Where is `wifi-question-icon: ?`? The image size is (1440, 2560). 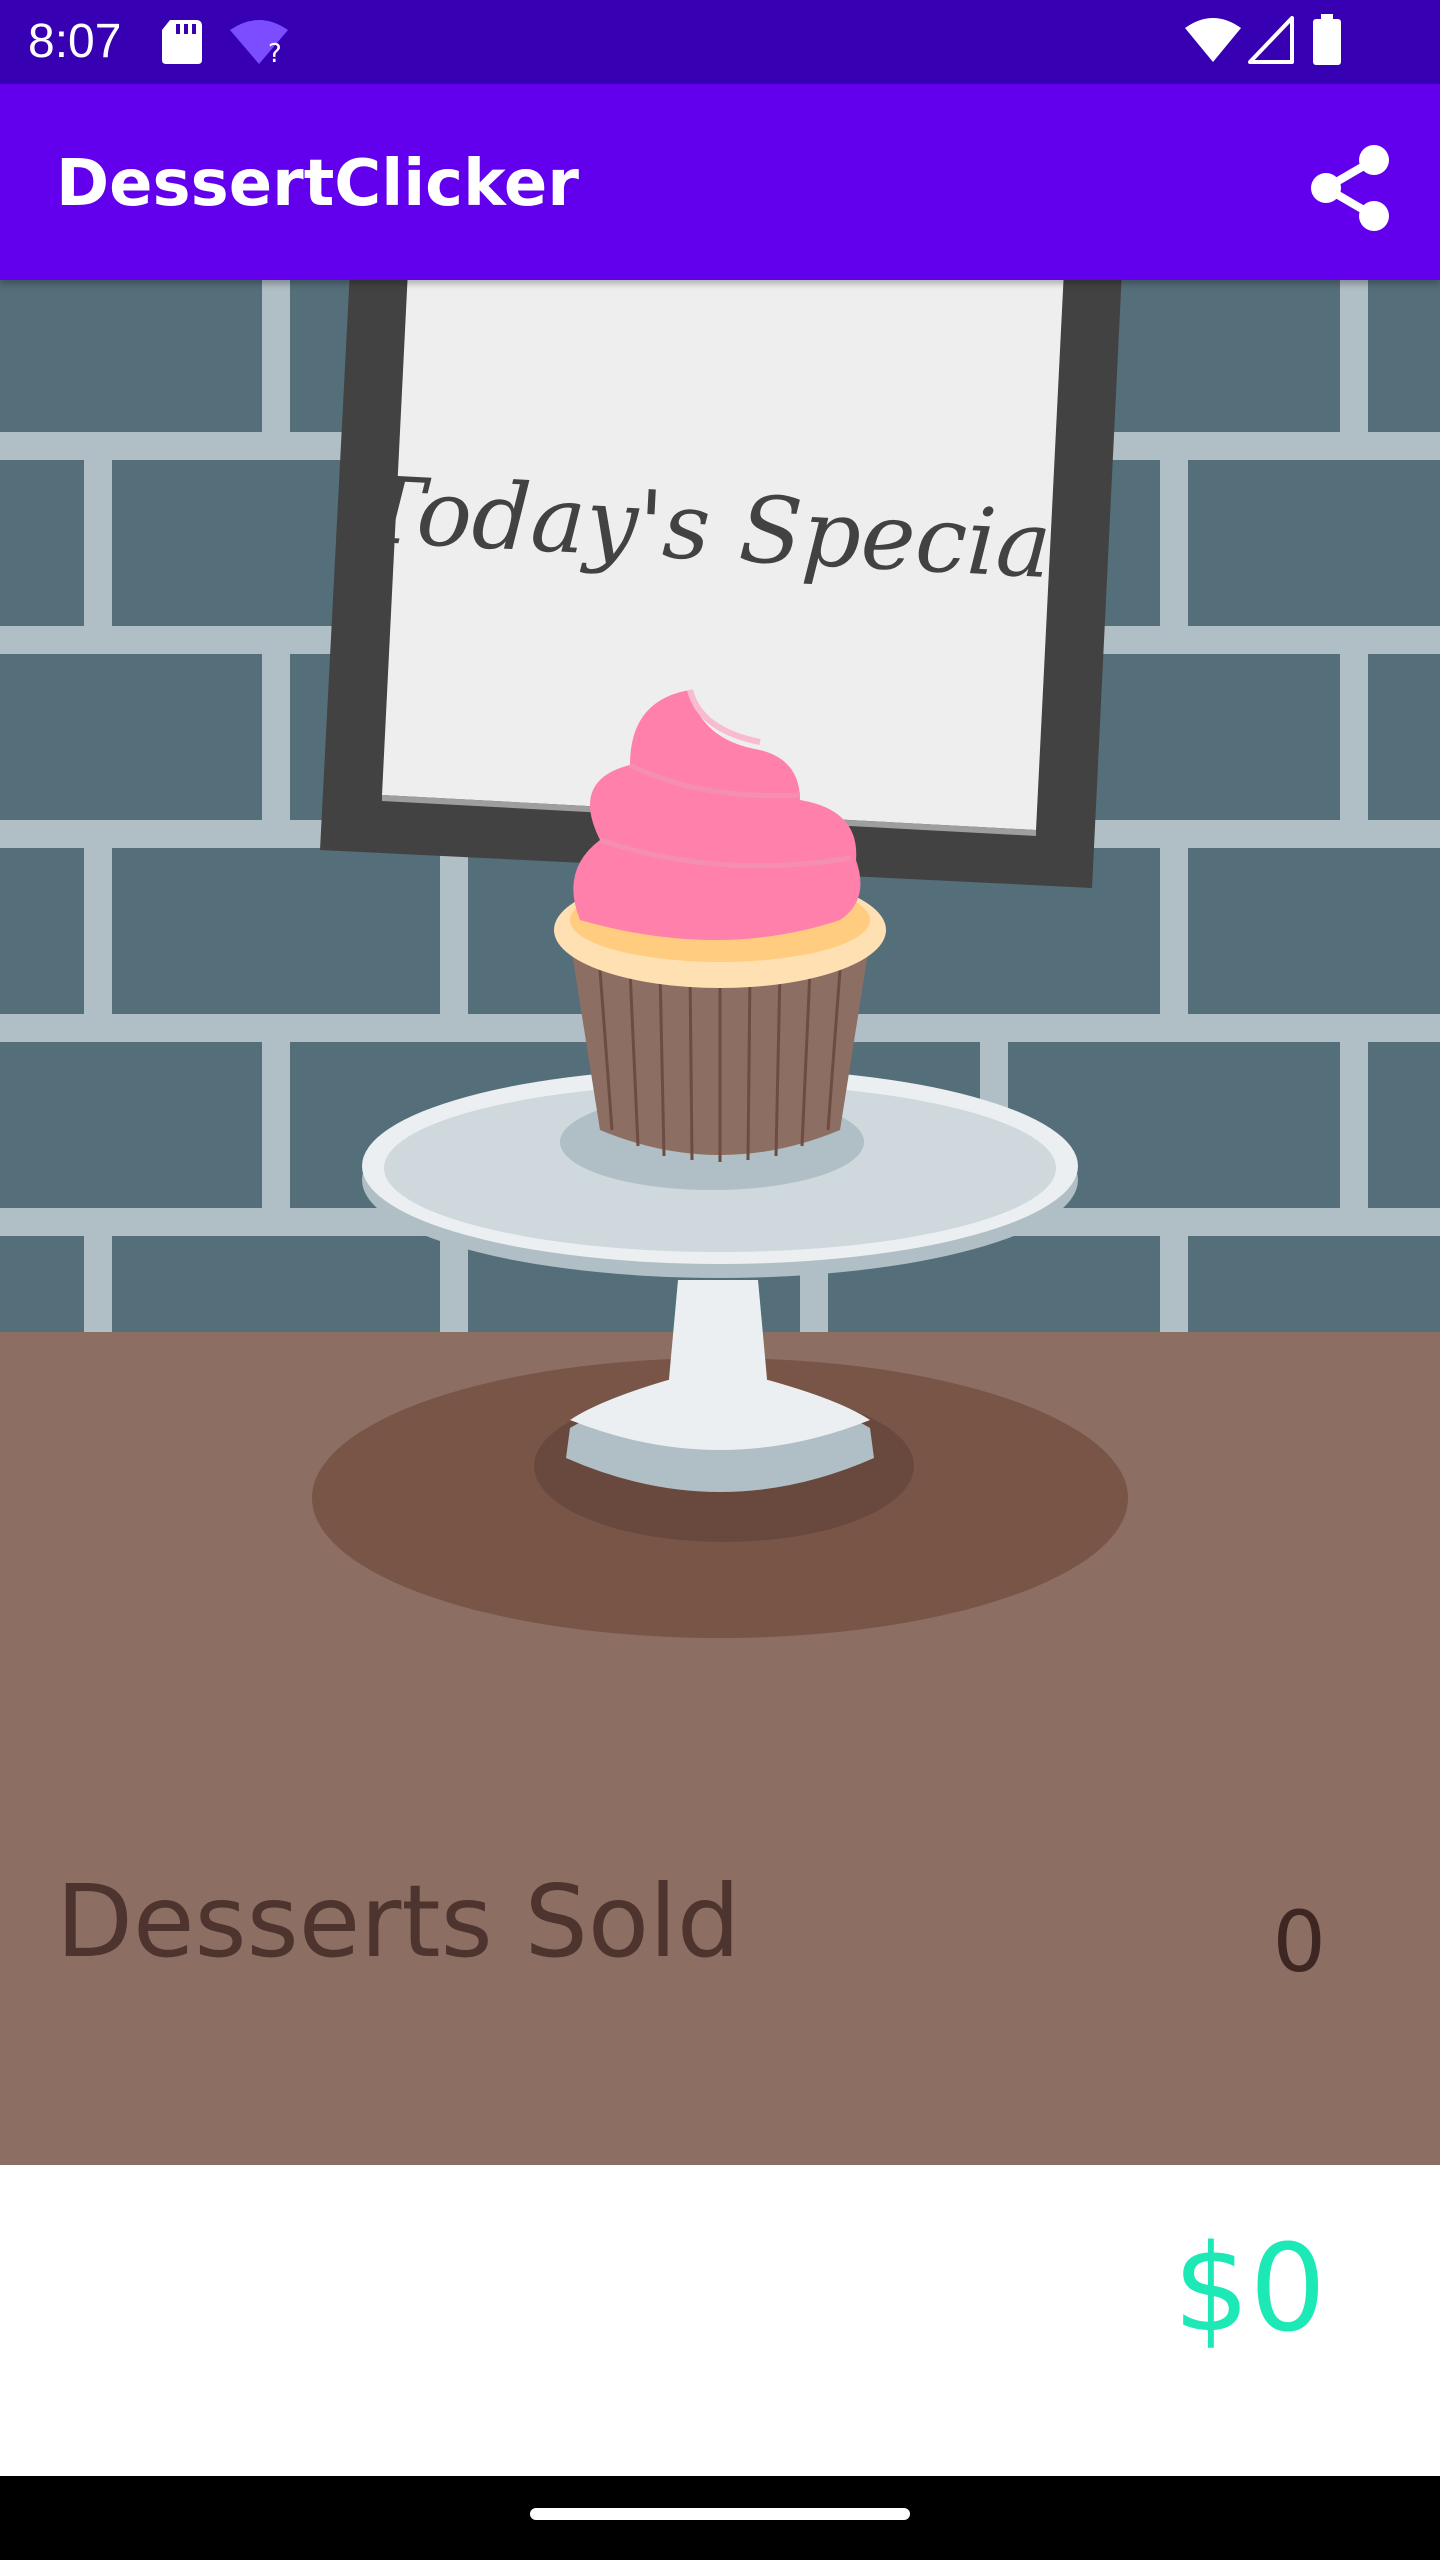 wifi-question-icon: ? is located at coordinates (259, 43).